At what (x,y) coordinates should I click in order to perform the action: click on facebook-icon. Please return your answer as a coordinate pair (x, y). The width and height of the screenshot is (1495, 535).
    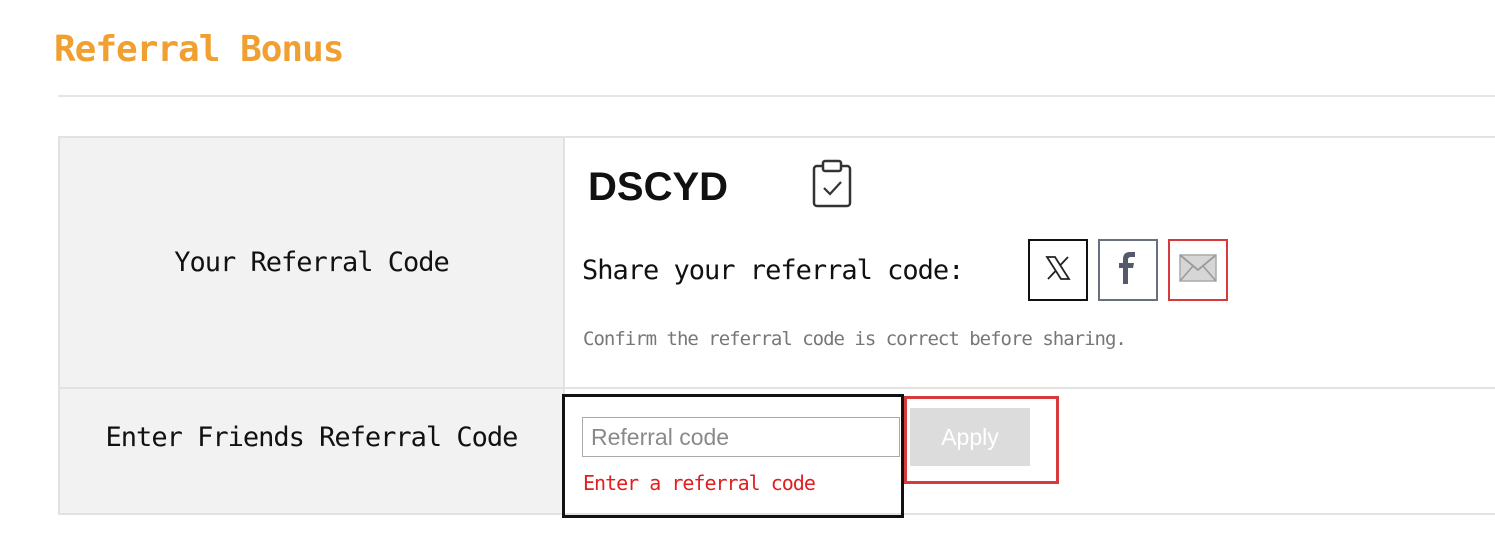
    Looking at the image, I should click on (1128, 270).